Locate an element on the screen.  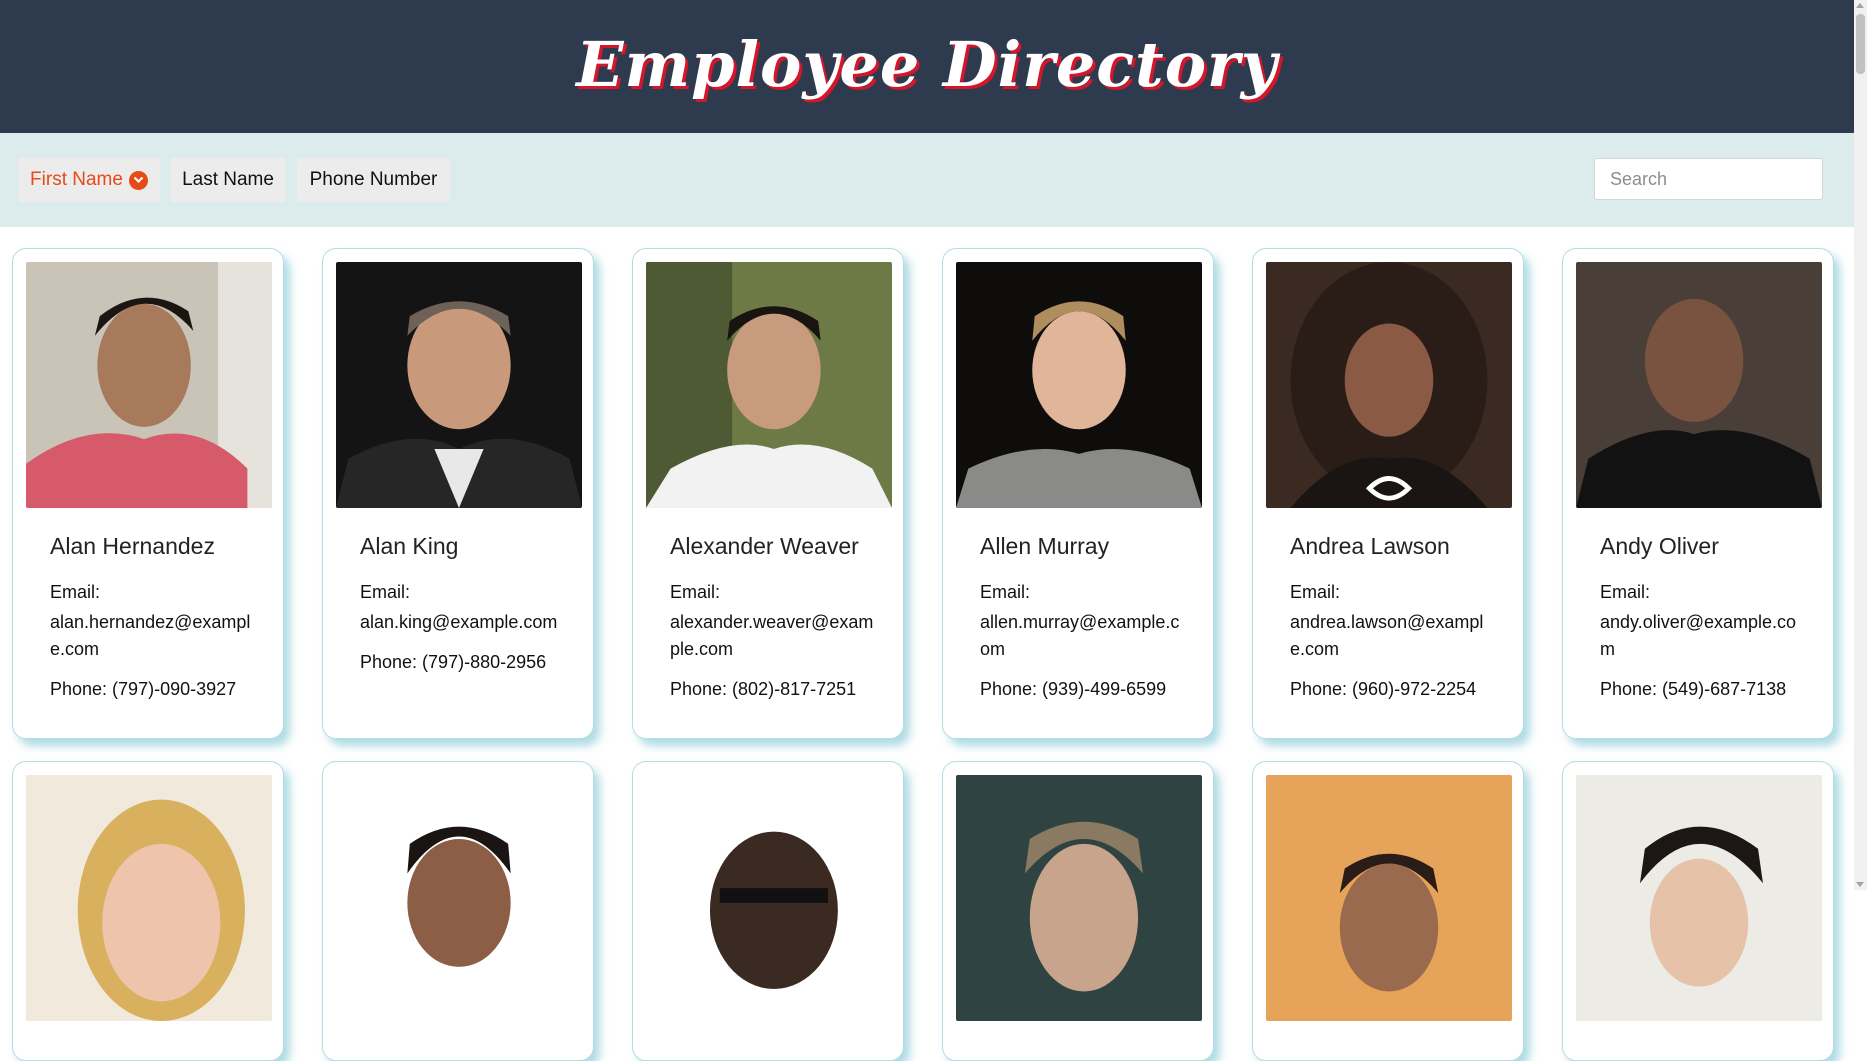
sort-last-name-button: Last Name is located at coordinates (228, 180).